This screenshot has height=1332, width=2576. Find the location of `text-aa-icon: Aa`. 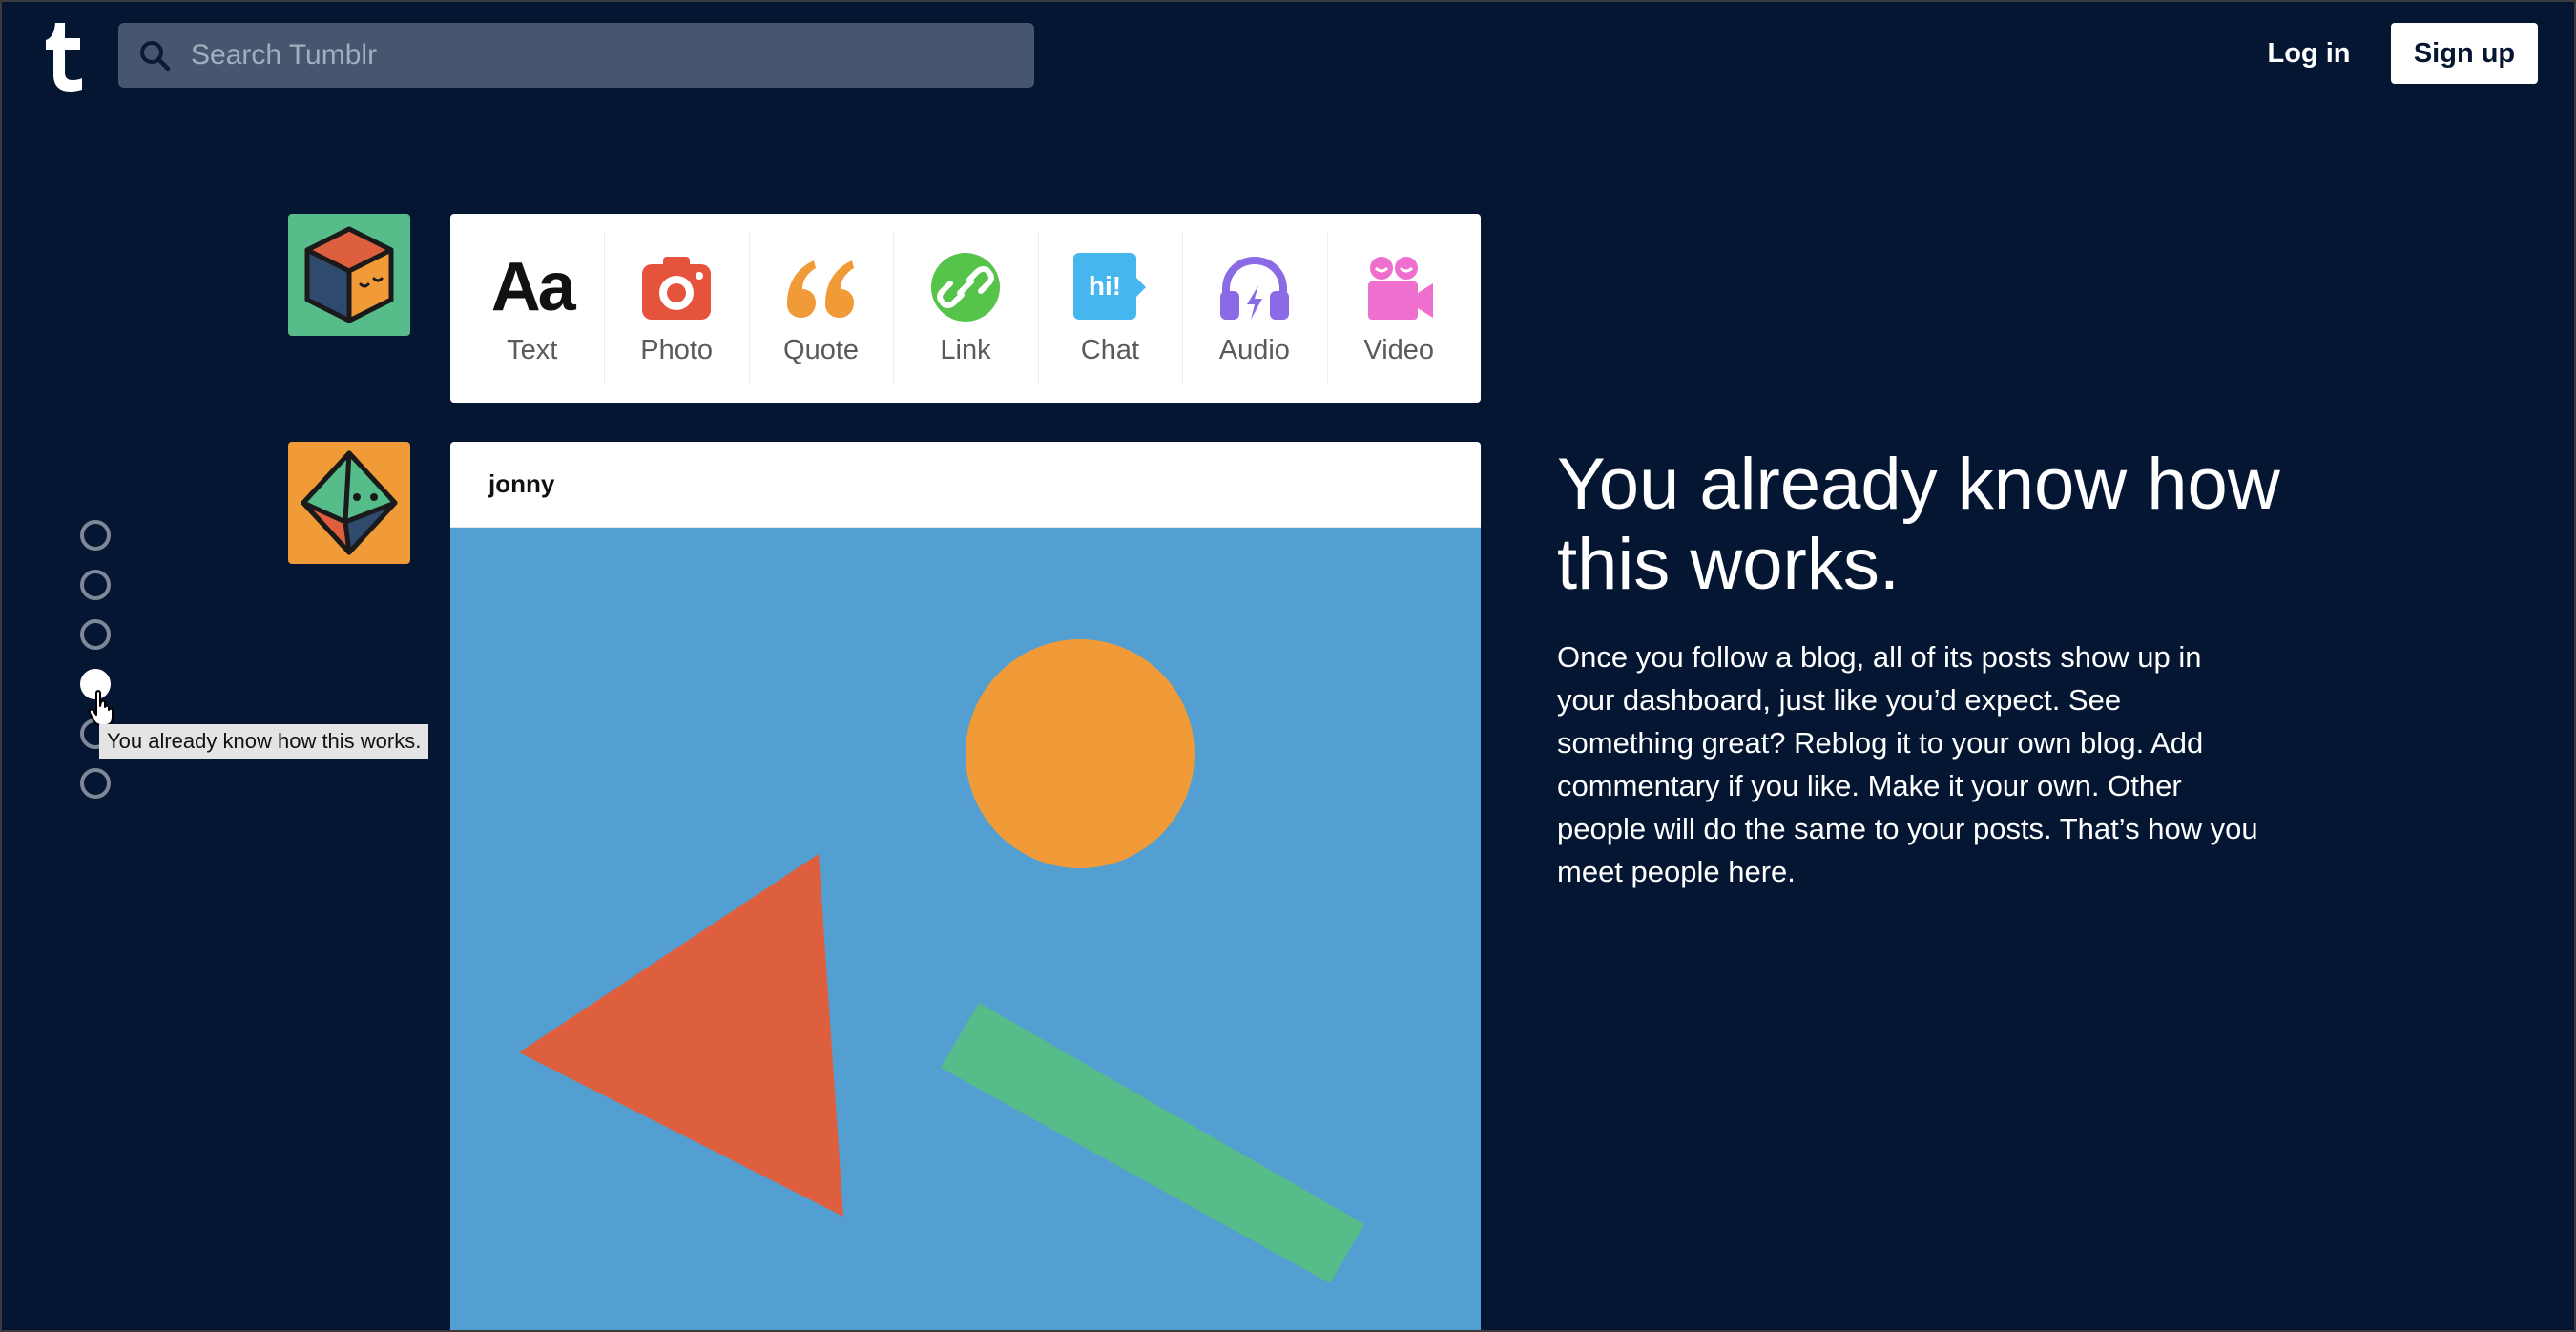

text-aa-icon: Aa is located at coordinates (533, 286).